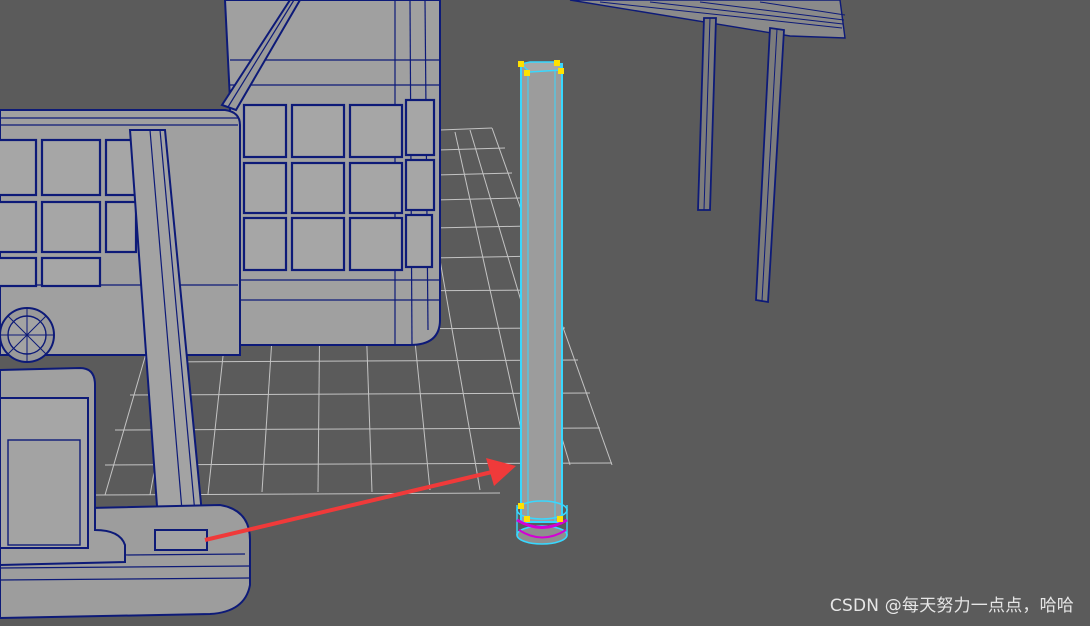 This screenshot has height=626, width=1090. What do you see at coordinates (542, 303) in the screenshot?
I see `selected-pillar-mesh` at bounding box center [542, 303].